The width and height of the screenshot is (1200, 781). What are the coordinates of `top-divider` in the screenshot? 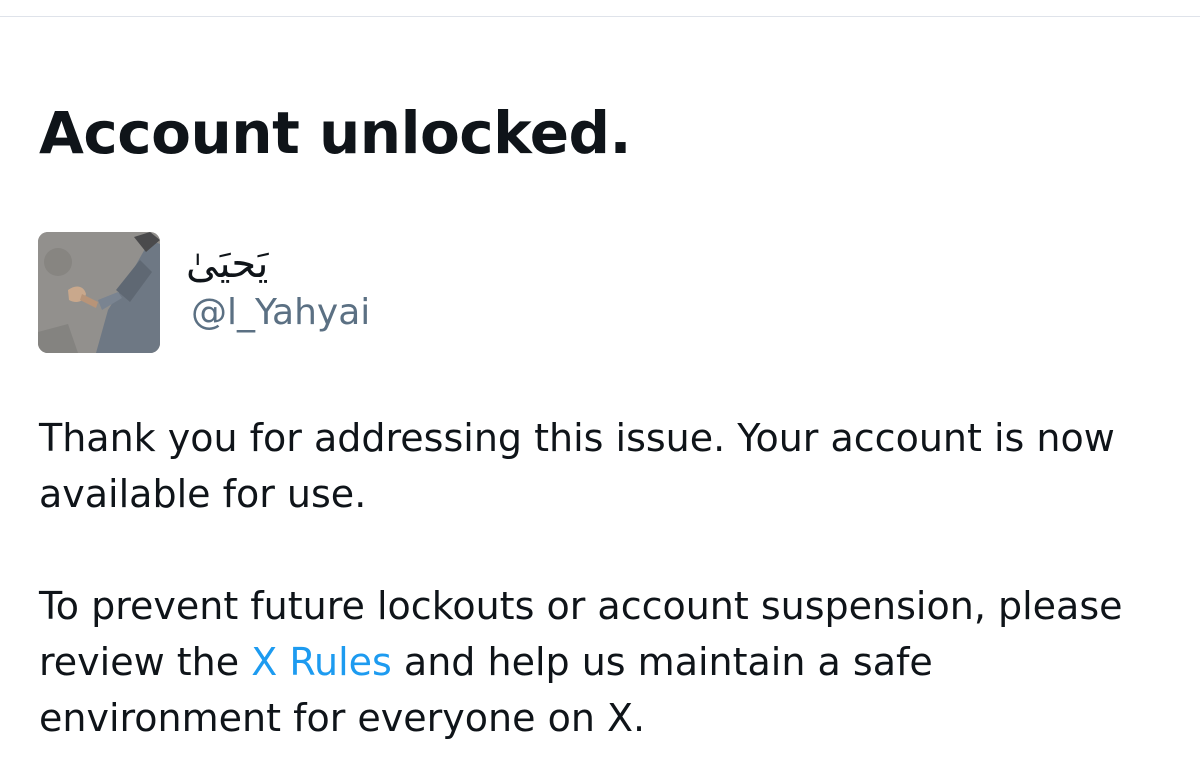 It's located at (600, 16).